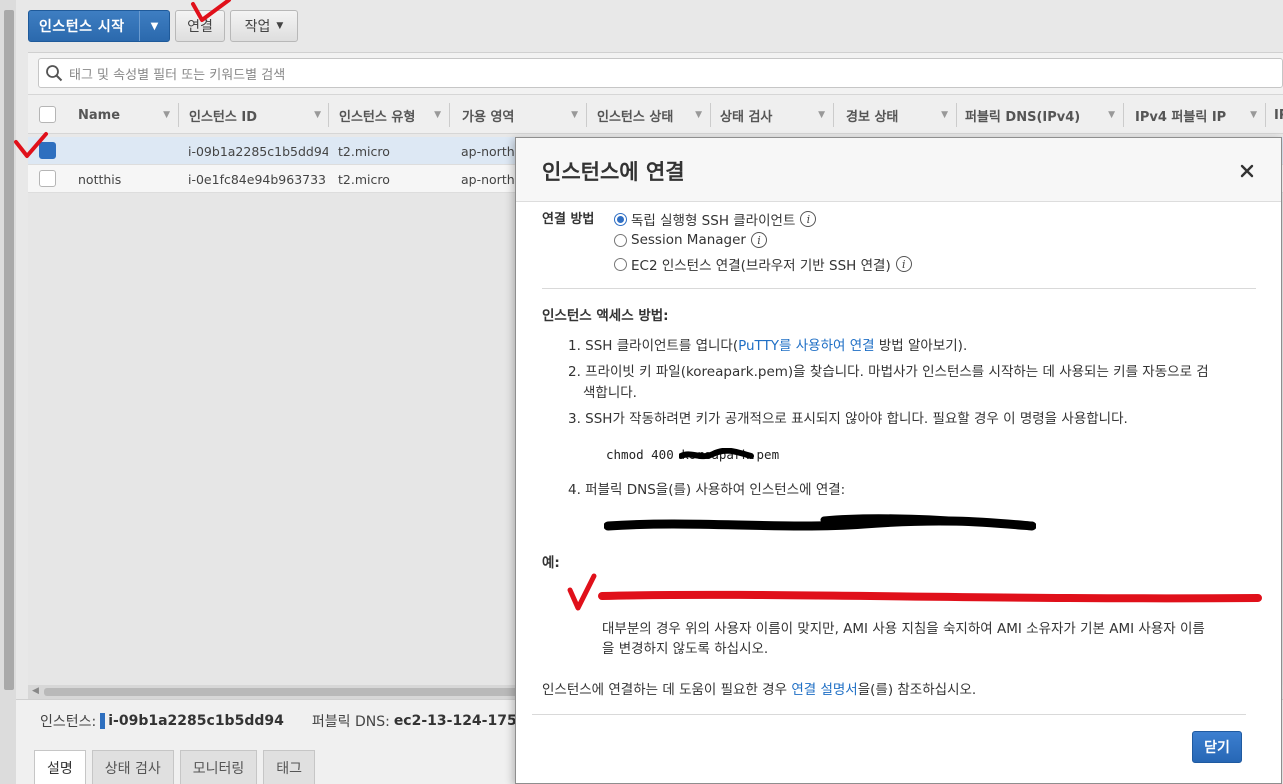  What do you see at coordinates (568, 219) in the screenshot?
I see `connection-method-label: 연결 방법` at bounding box center [568, 219].